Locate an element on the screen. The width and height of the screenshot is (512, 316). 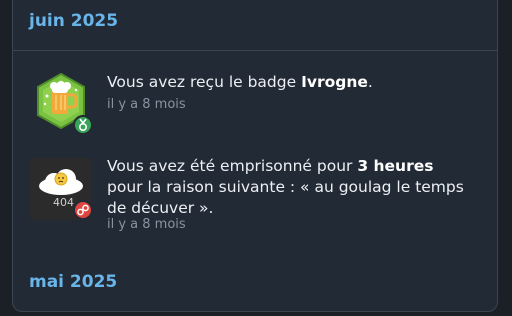
handcuffs-icon is located at coordinates (83, 210).